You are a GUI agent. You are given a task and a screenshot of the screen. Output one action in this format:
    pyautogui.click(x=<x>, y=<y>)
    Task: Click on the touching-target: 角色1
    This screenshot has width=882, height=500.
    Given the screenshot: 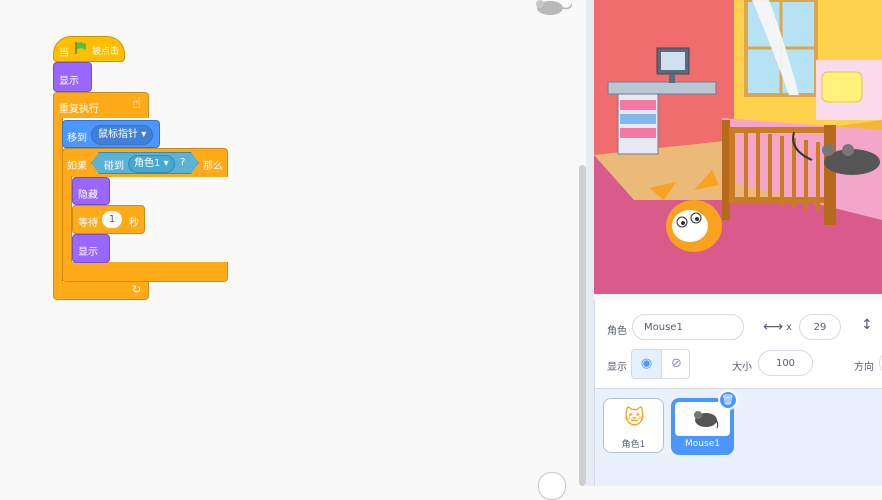 What is the action you would take?
    pyautogui.click(x=147, y=163)
    